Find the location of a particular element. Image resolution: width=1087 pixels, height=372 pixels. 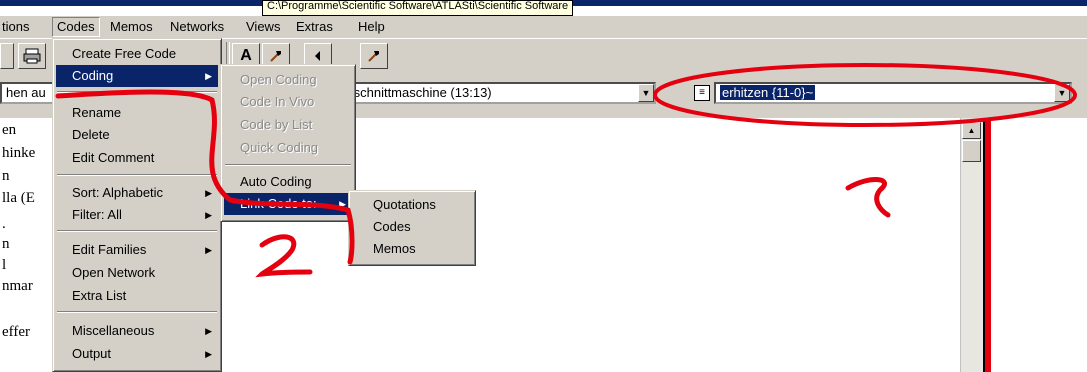

mark-2-stroke is located at coordinates (284, 256).